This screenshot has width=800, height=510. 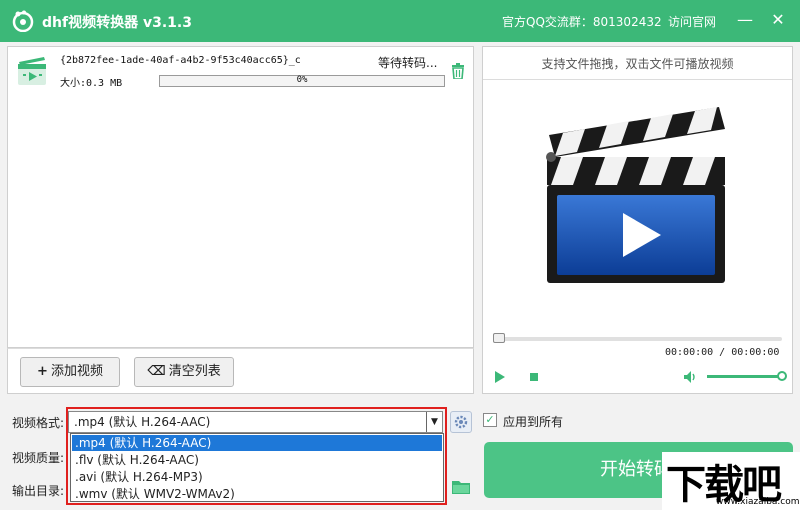 What do you see at coordinates (142, 422) in the screenshot?
I see `format-select-value: .mp4 (默认 H.264-AAC)` at bounding box center [142, 422].